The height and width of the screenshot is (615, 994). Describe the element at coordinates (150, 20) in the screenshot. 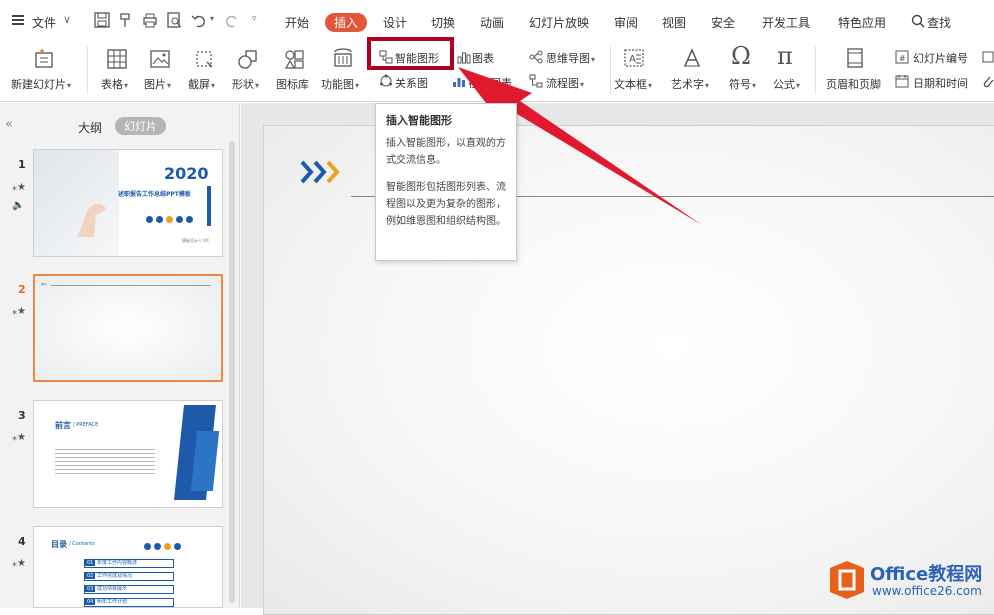

I see `print-icon` at that location.